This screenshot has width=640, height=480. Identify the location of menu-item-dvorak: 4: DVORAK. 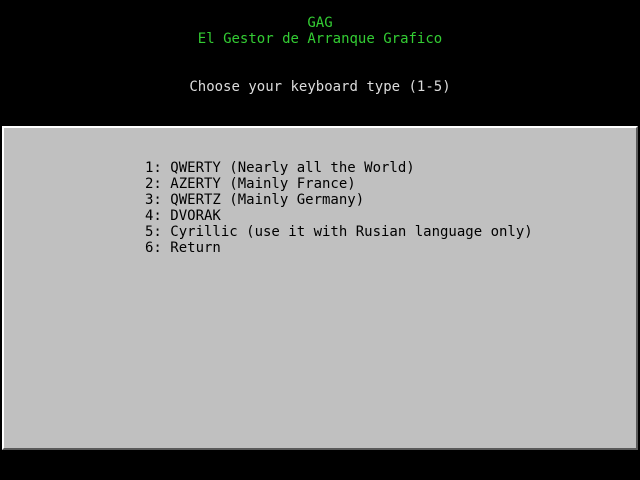
(339, 216).